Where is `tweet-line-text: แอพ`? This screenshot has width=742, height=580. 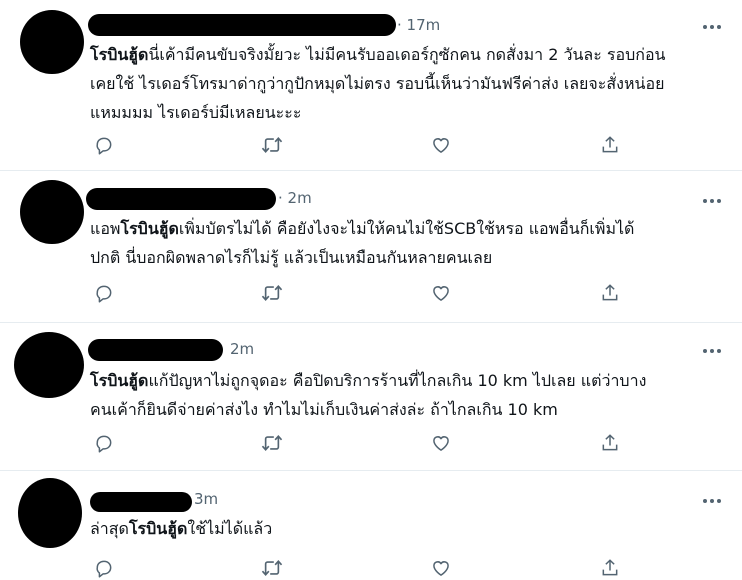
tweet-line-text: แอพ is located at coordinates (105, 228).